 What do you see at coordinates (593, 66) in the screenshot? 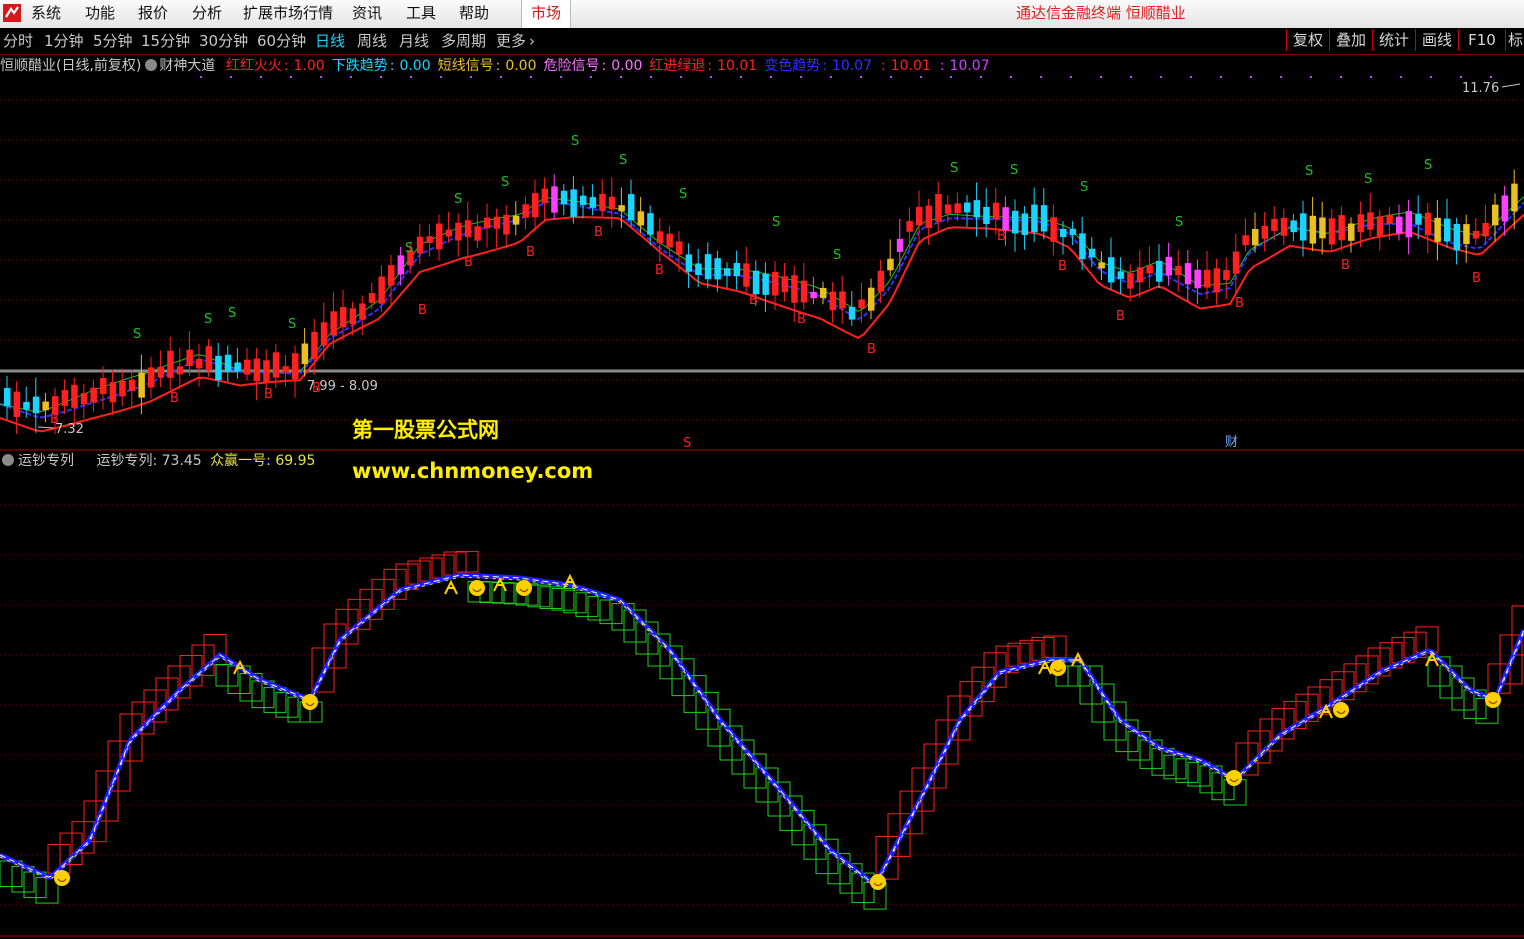
I see `legend-item-3: 危险信号:0.00` at bounding box center [593, 66].